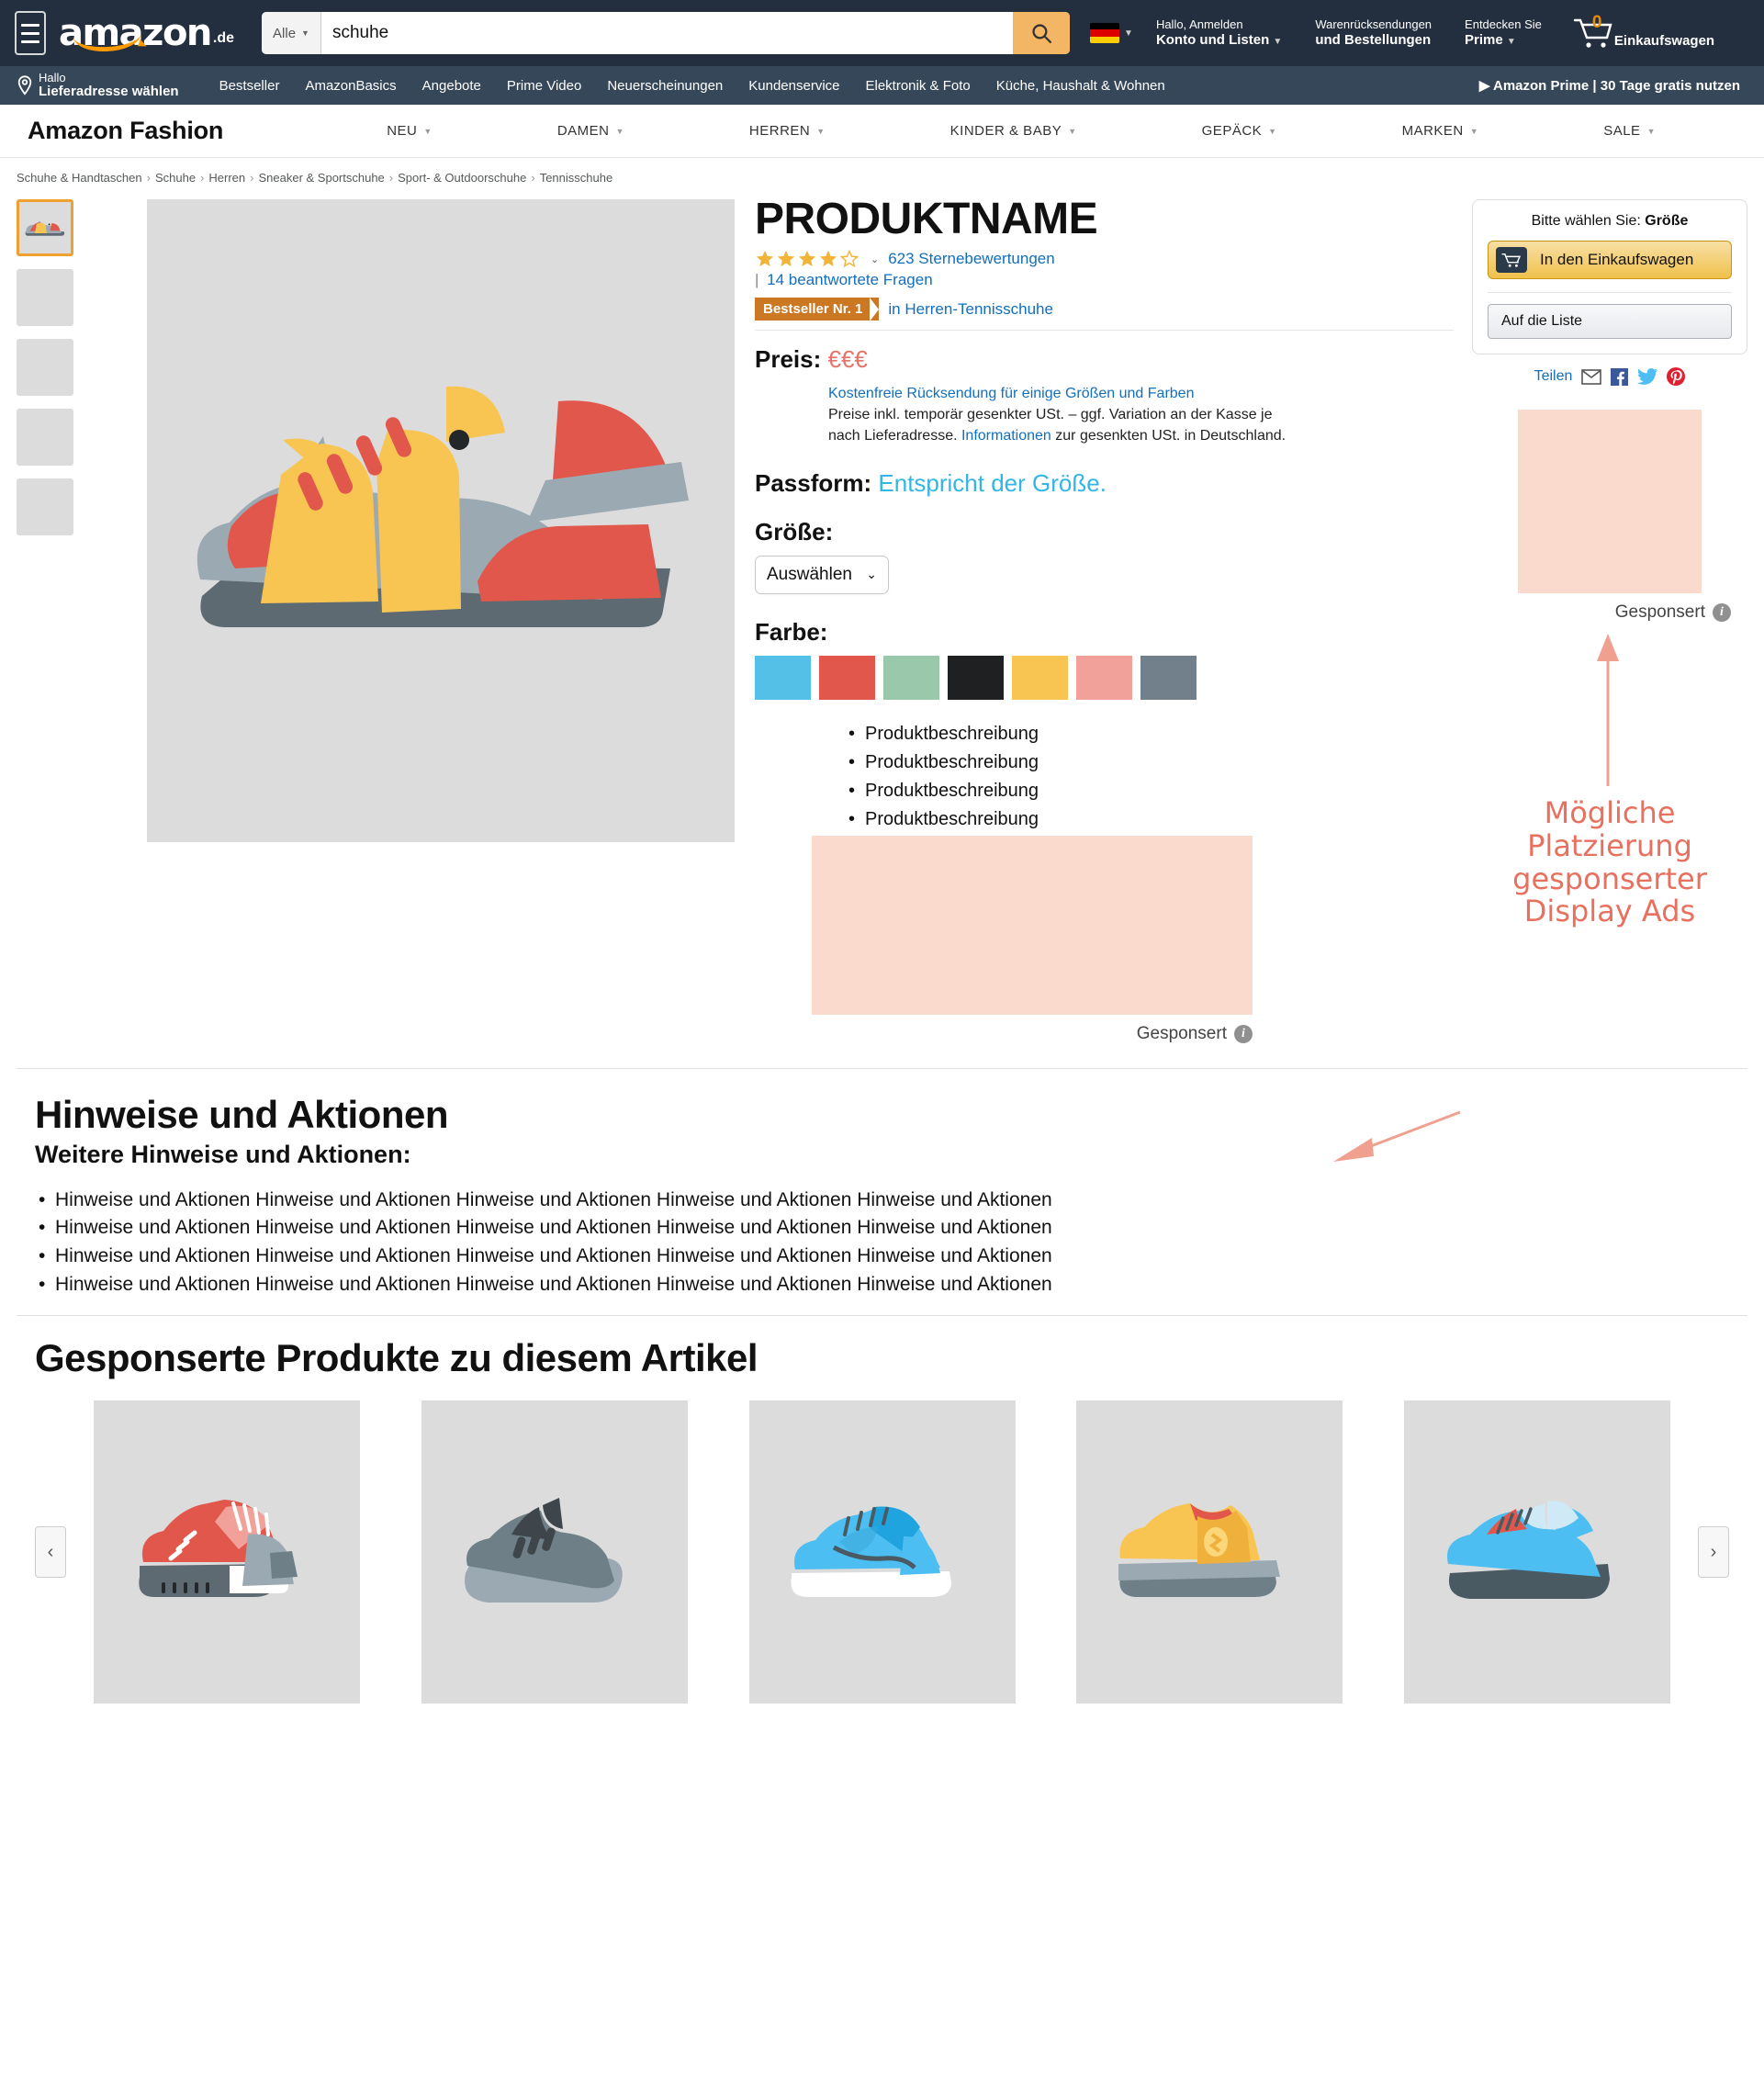 Image resolution: width=1764 pixels, height=2092 pixels. Describe the element at coordinates (1013, 131) in the screenshot. I see `fashion-nav-item-kinder-baby: KINDER & BABY ▼` at that location.